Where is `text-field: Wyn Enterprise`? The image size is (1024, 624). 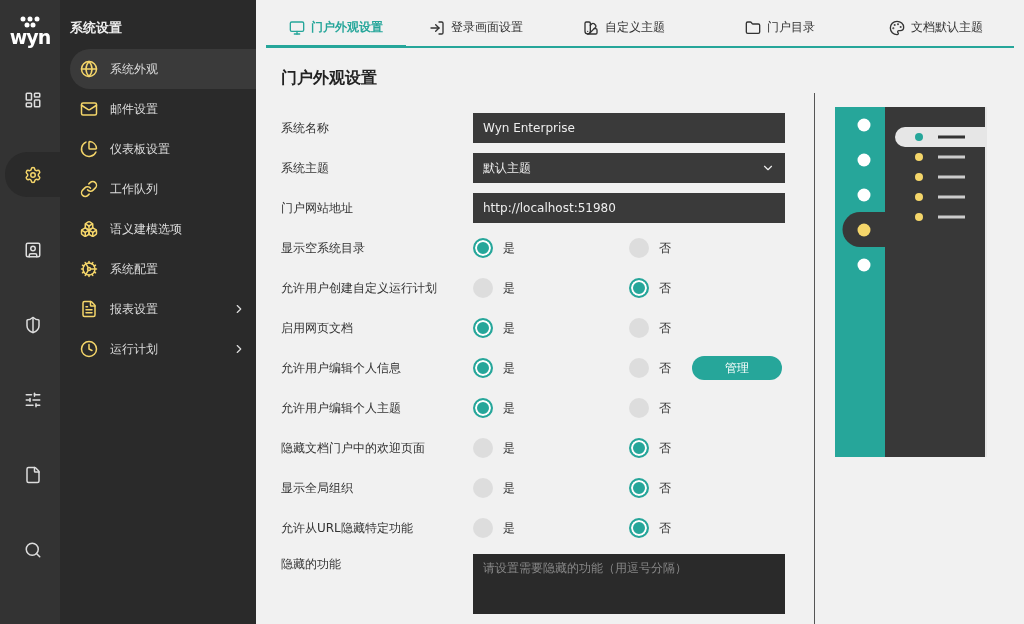 text-field: Wyn Enterprise is located at coordinates (629, 128).